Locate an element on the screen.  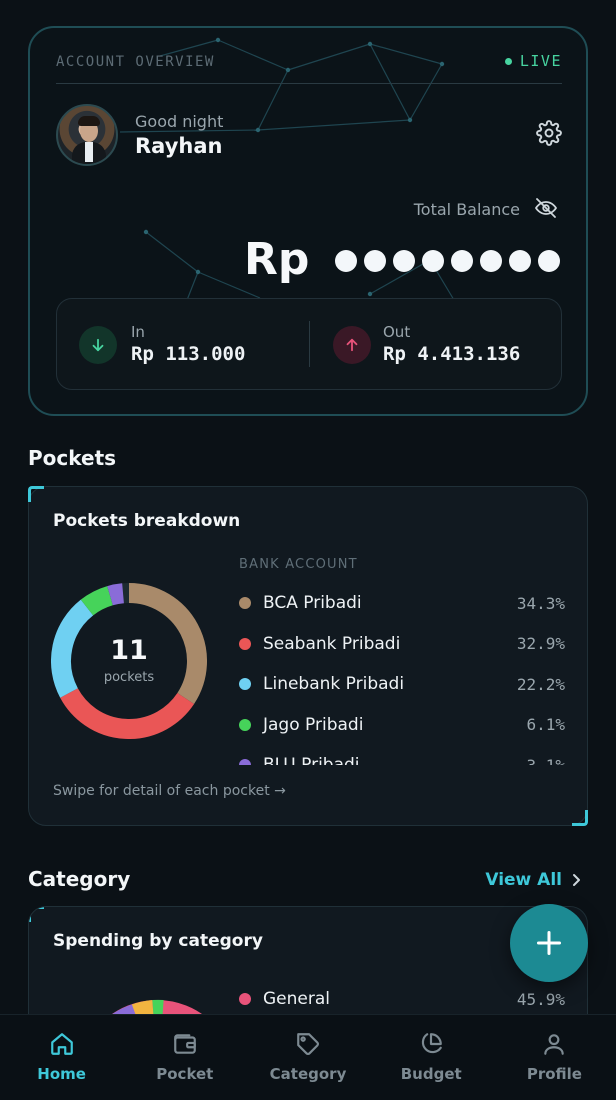
pocket-legend-row: Seabank Pribadi 32.9% is located at coordinates (402, 644).